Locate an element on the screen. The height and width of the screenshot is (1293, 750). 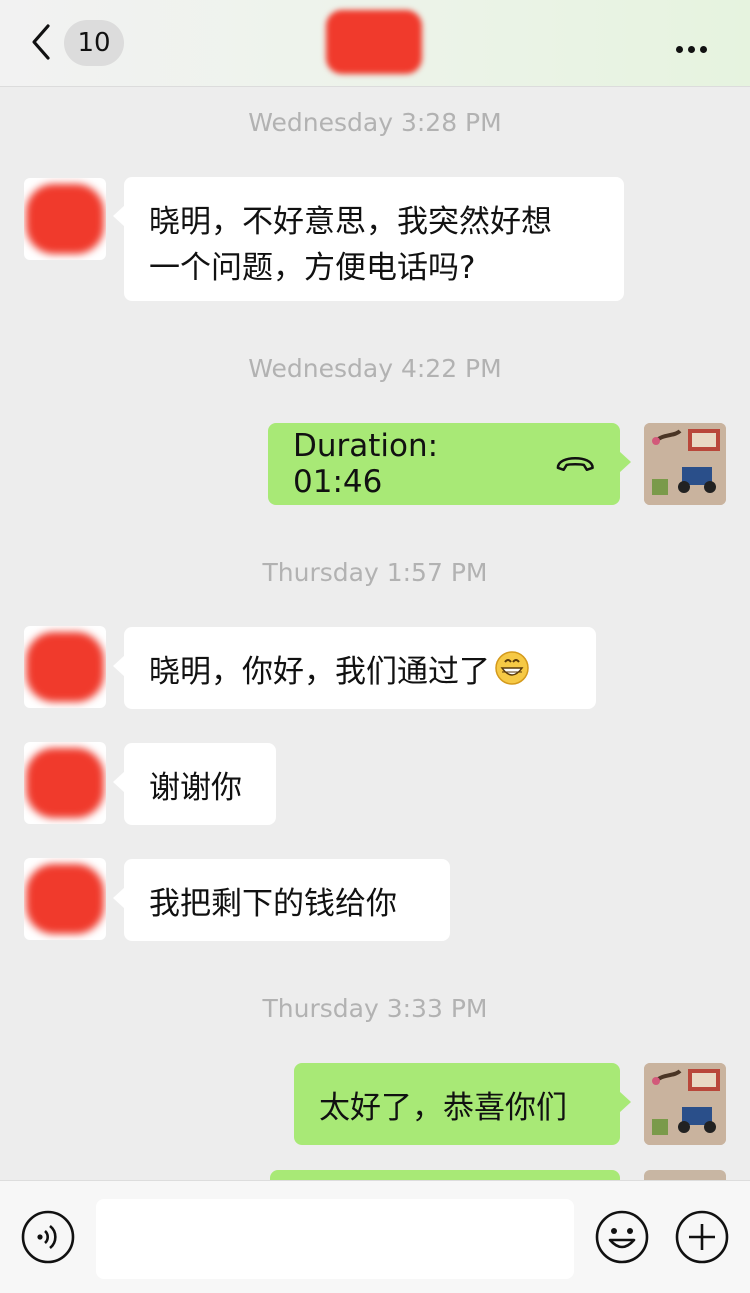
incoming-message-bubble: 我把剩下的钱给你 is located at coordinates (281, 900).